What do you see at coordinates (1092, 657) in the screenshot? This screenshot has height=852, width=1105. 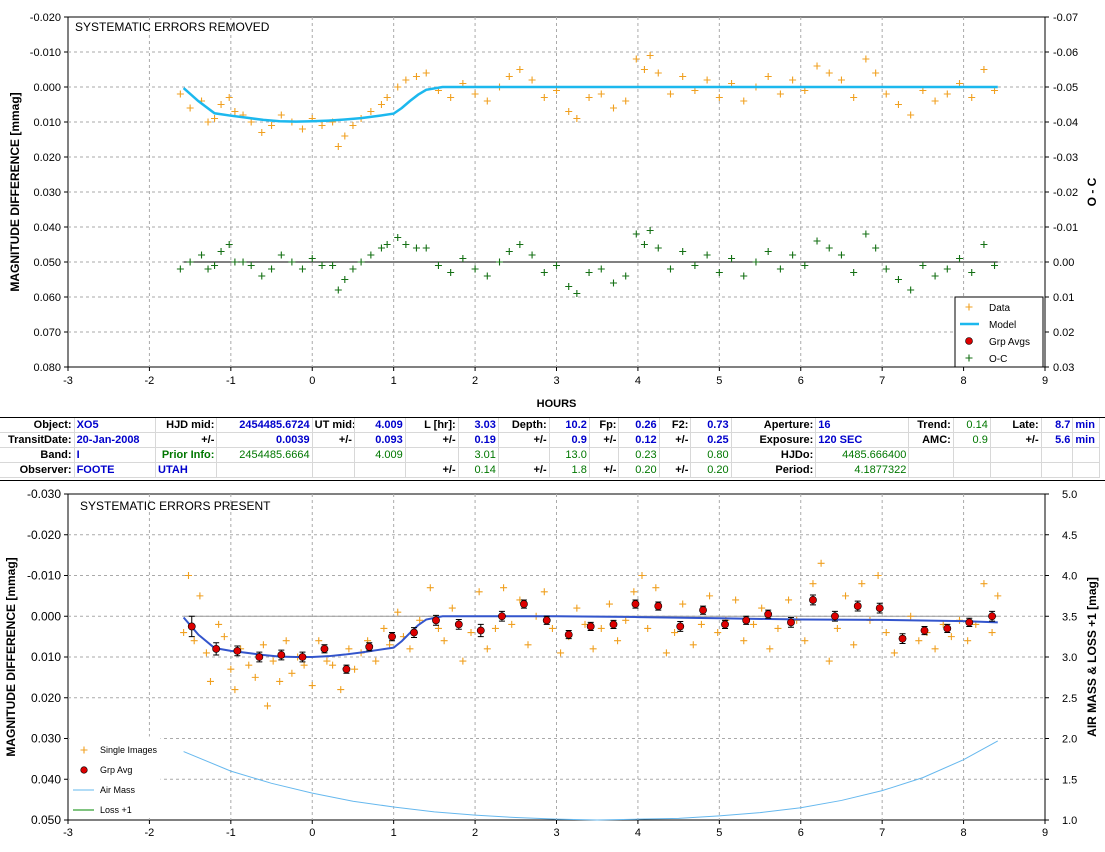 I see `y2-axis-label: AIR MASS & LOSS +1 [mag]` at bounding box center [1092, 657].